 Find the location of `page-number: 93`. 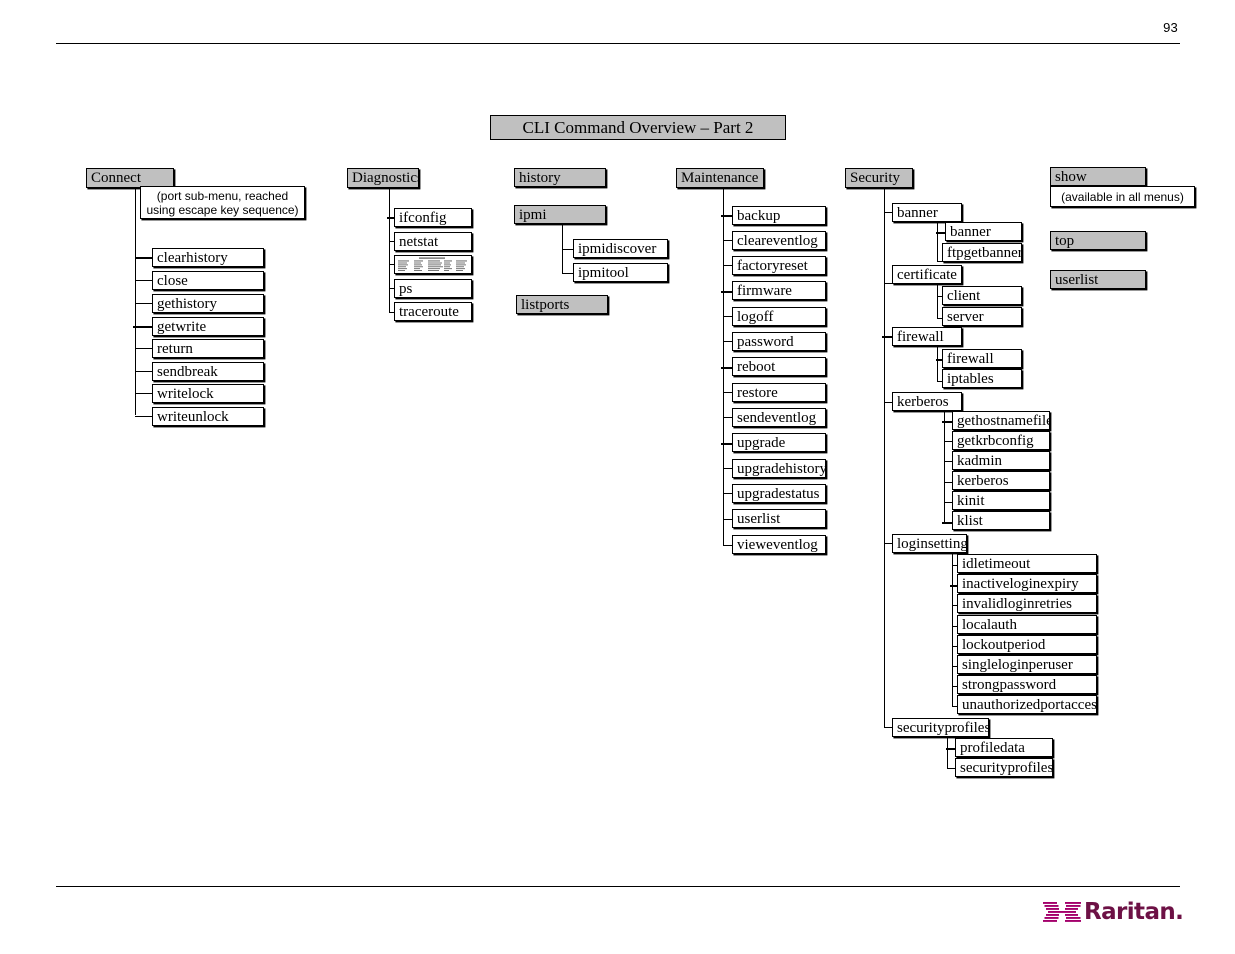

page-number: 93 is located at coordinates (1170, 27).